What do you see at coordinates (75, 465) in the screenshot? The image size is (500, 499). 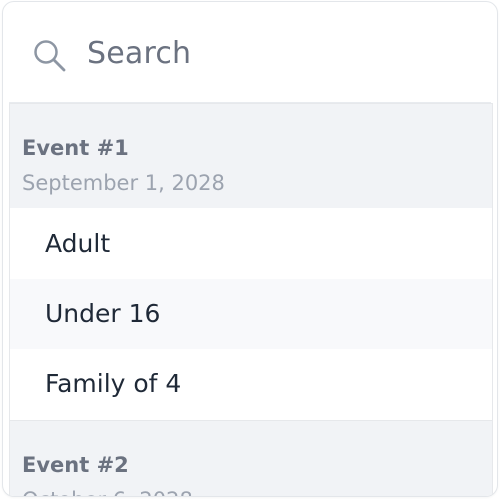 I see `event-title: Event #2` at bounding box center [75, 465].